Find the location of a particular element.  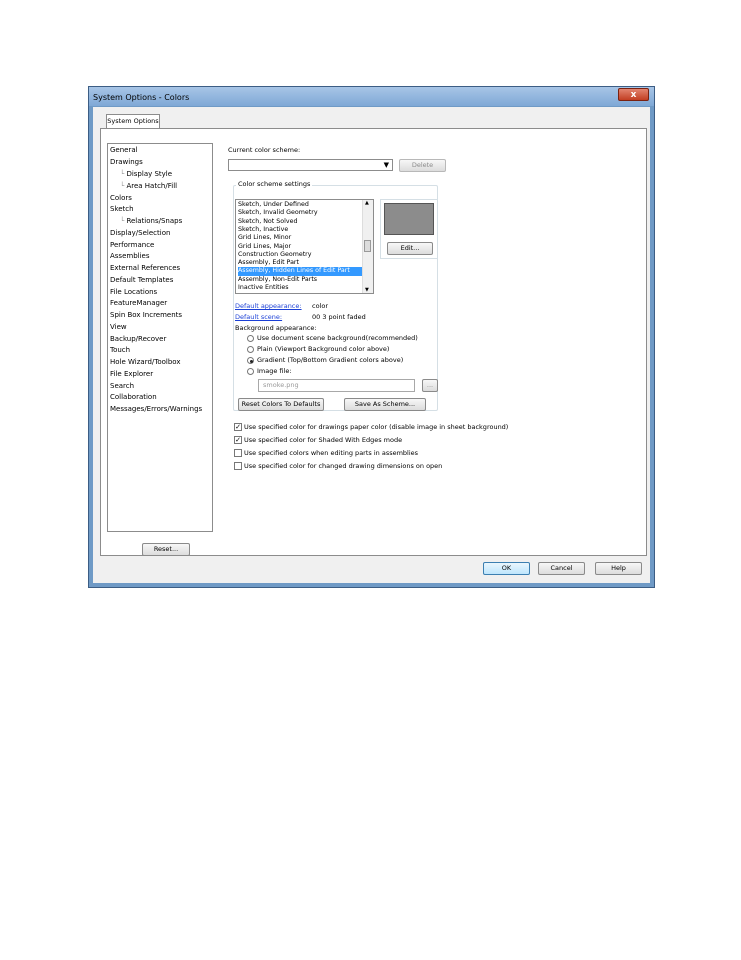

checkbox-changed-dimensions is located at coordinates (238, 466).